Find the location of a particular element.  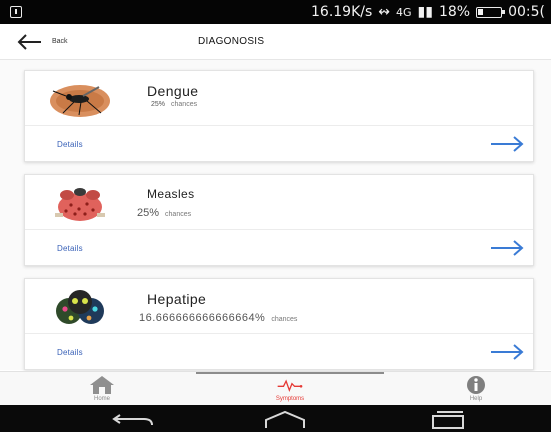

active-tab-indicator is located at coordinates (290, 373).